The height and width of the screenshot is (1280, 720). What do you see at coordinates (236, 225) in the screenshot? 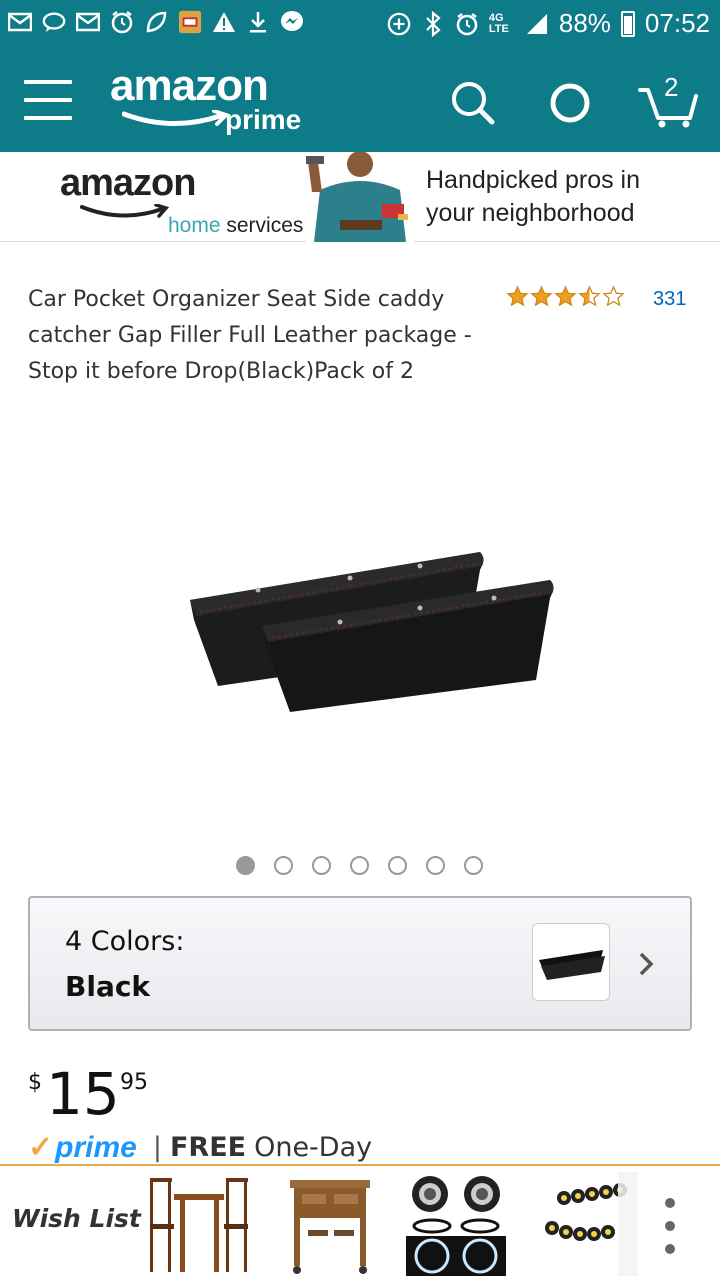
I see `banner-logo-sub: home services` at bounding box center [236, 225].